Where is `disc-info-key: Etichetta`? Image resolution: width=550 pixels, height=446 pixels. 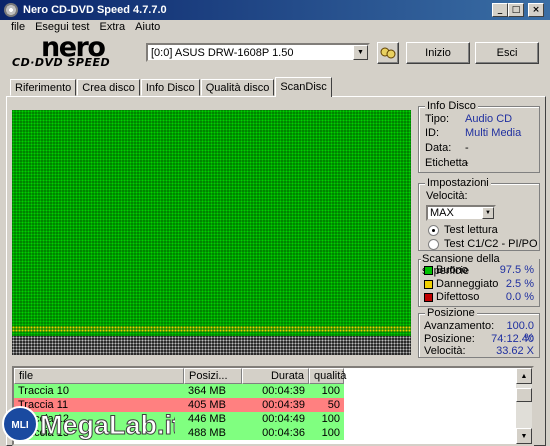 disc-info-key: Etichetta is located at coordinates (446, 163).